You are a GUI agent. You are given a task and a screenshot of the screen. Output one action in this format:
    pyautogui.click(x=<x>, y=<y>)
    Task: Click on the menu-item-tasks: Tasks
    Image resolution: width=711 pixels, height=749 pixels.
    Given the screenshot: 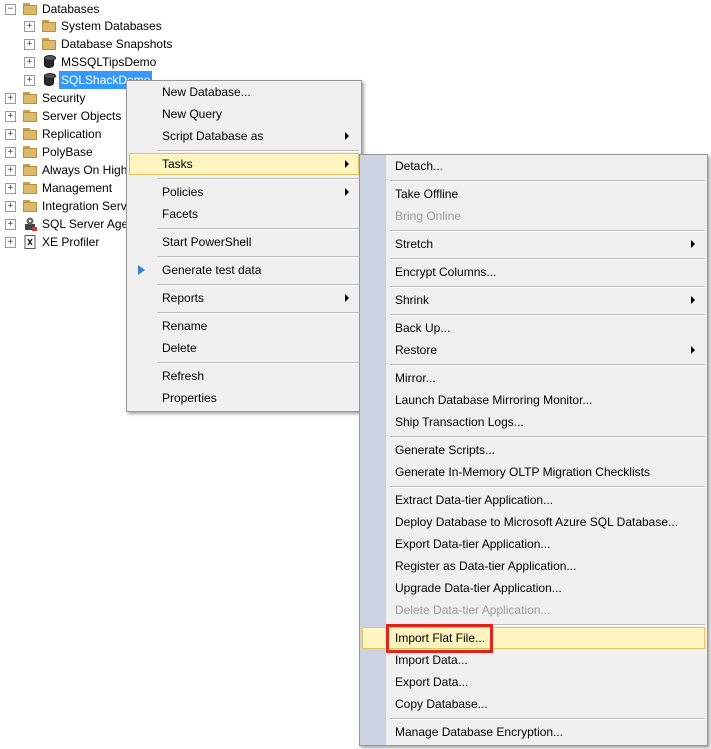 What is the action you would take?
    pyautogui.click(x=244, y=164)
    